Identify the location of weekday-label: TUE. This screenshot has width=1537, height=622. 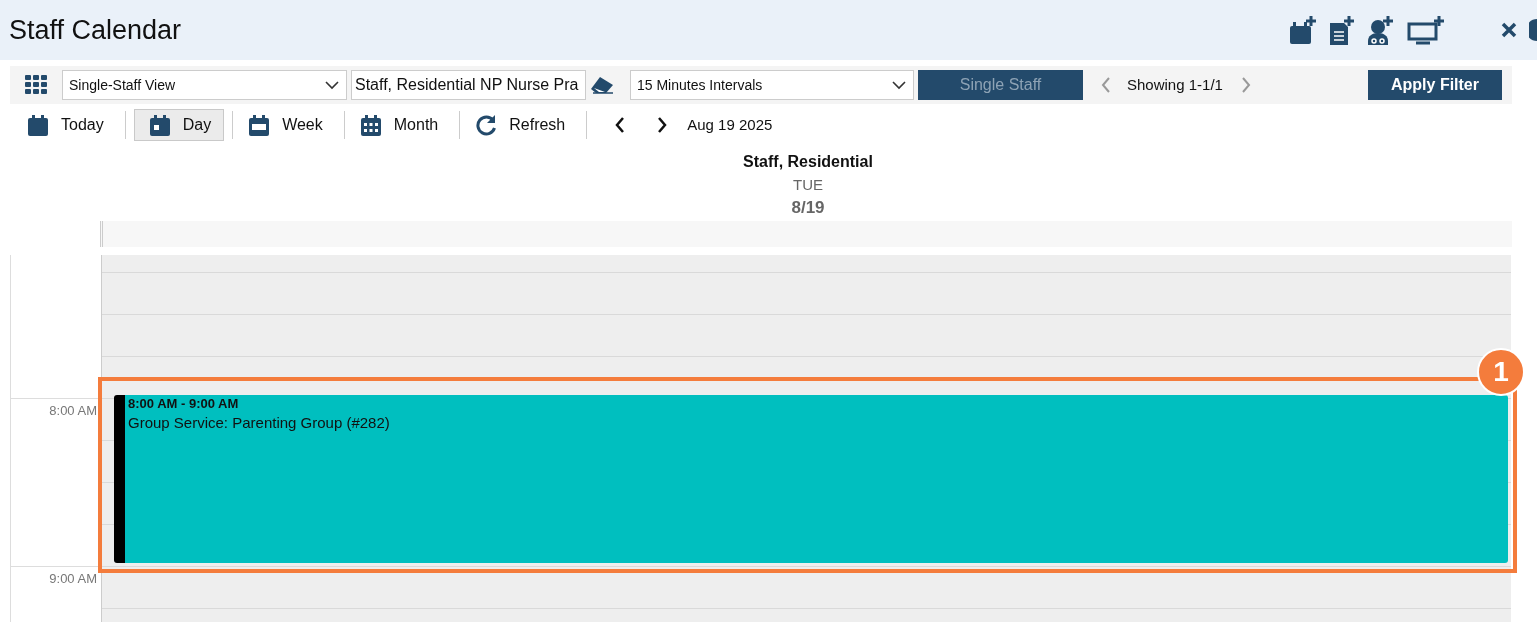
(808, 184).